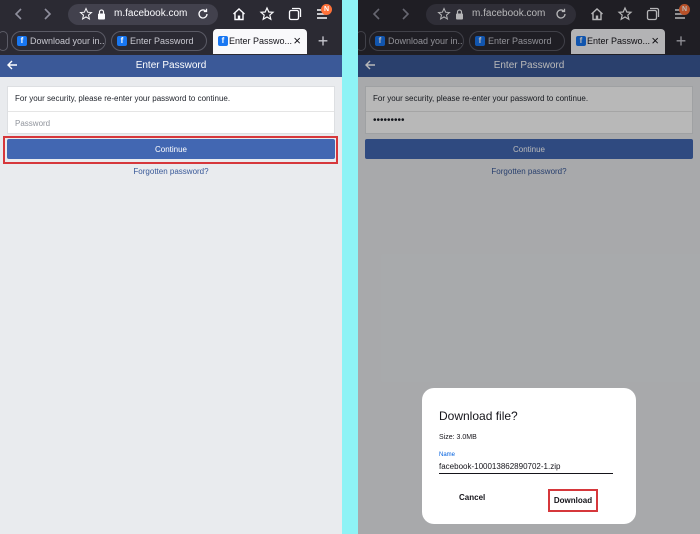 Image resolution: width=700 pixels, height=534 pixels. Describe the element at coordinates (323, 41) in the screenshot. I see `new-tab-button: +` at that location.